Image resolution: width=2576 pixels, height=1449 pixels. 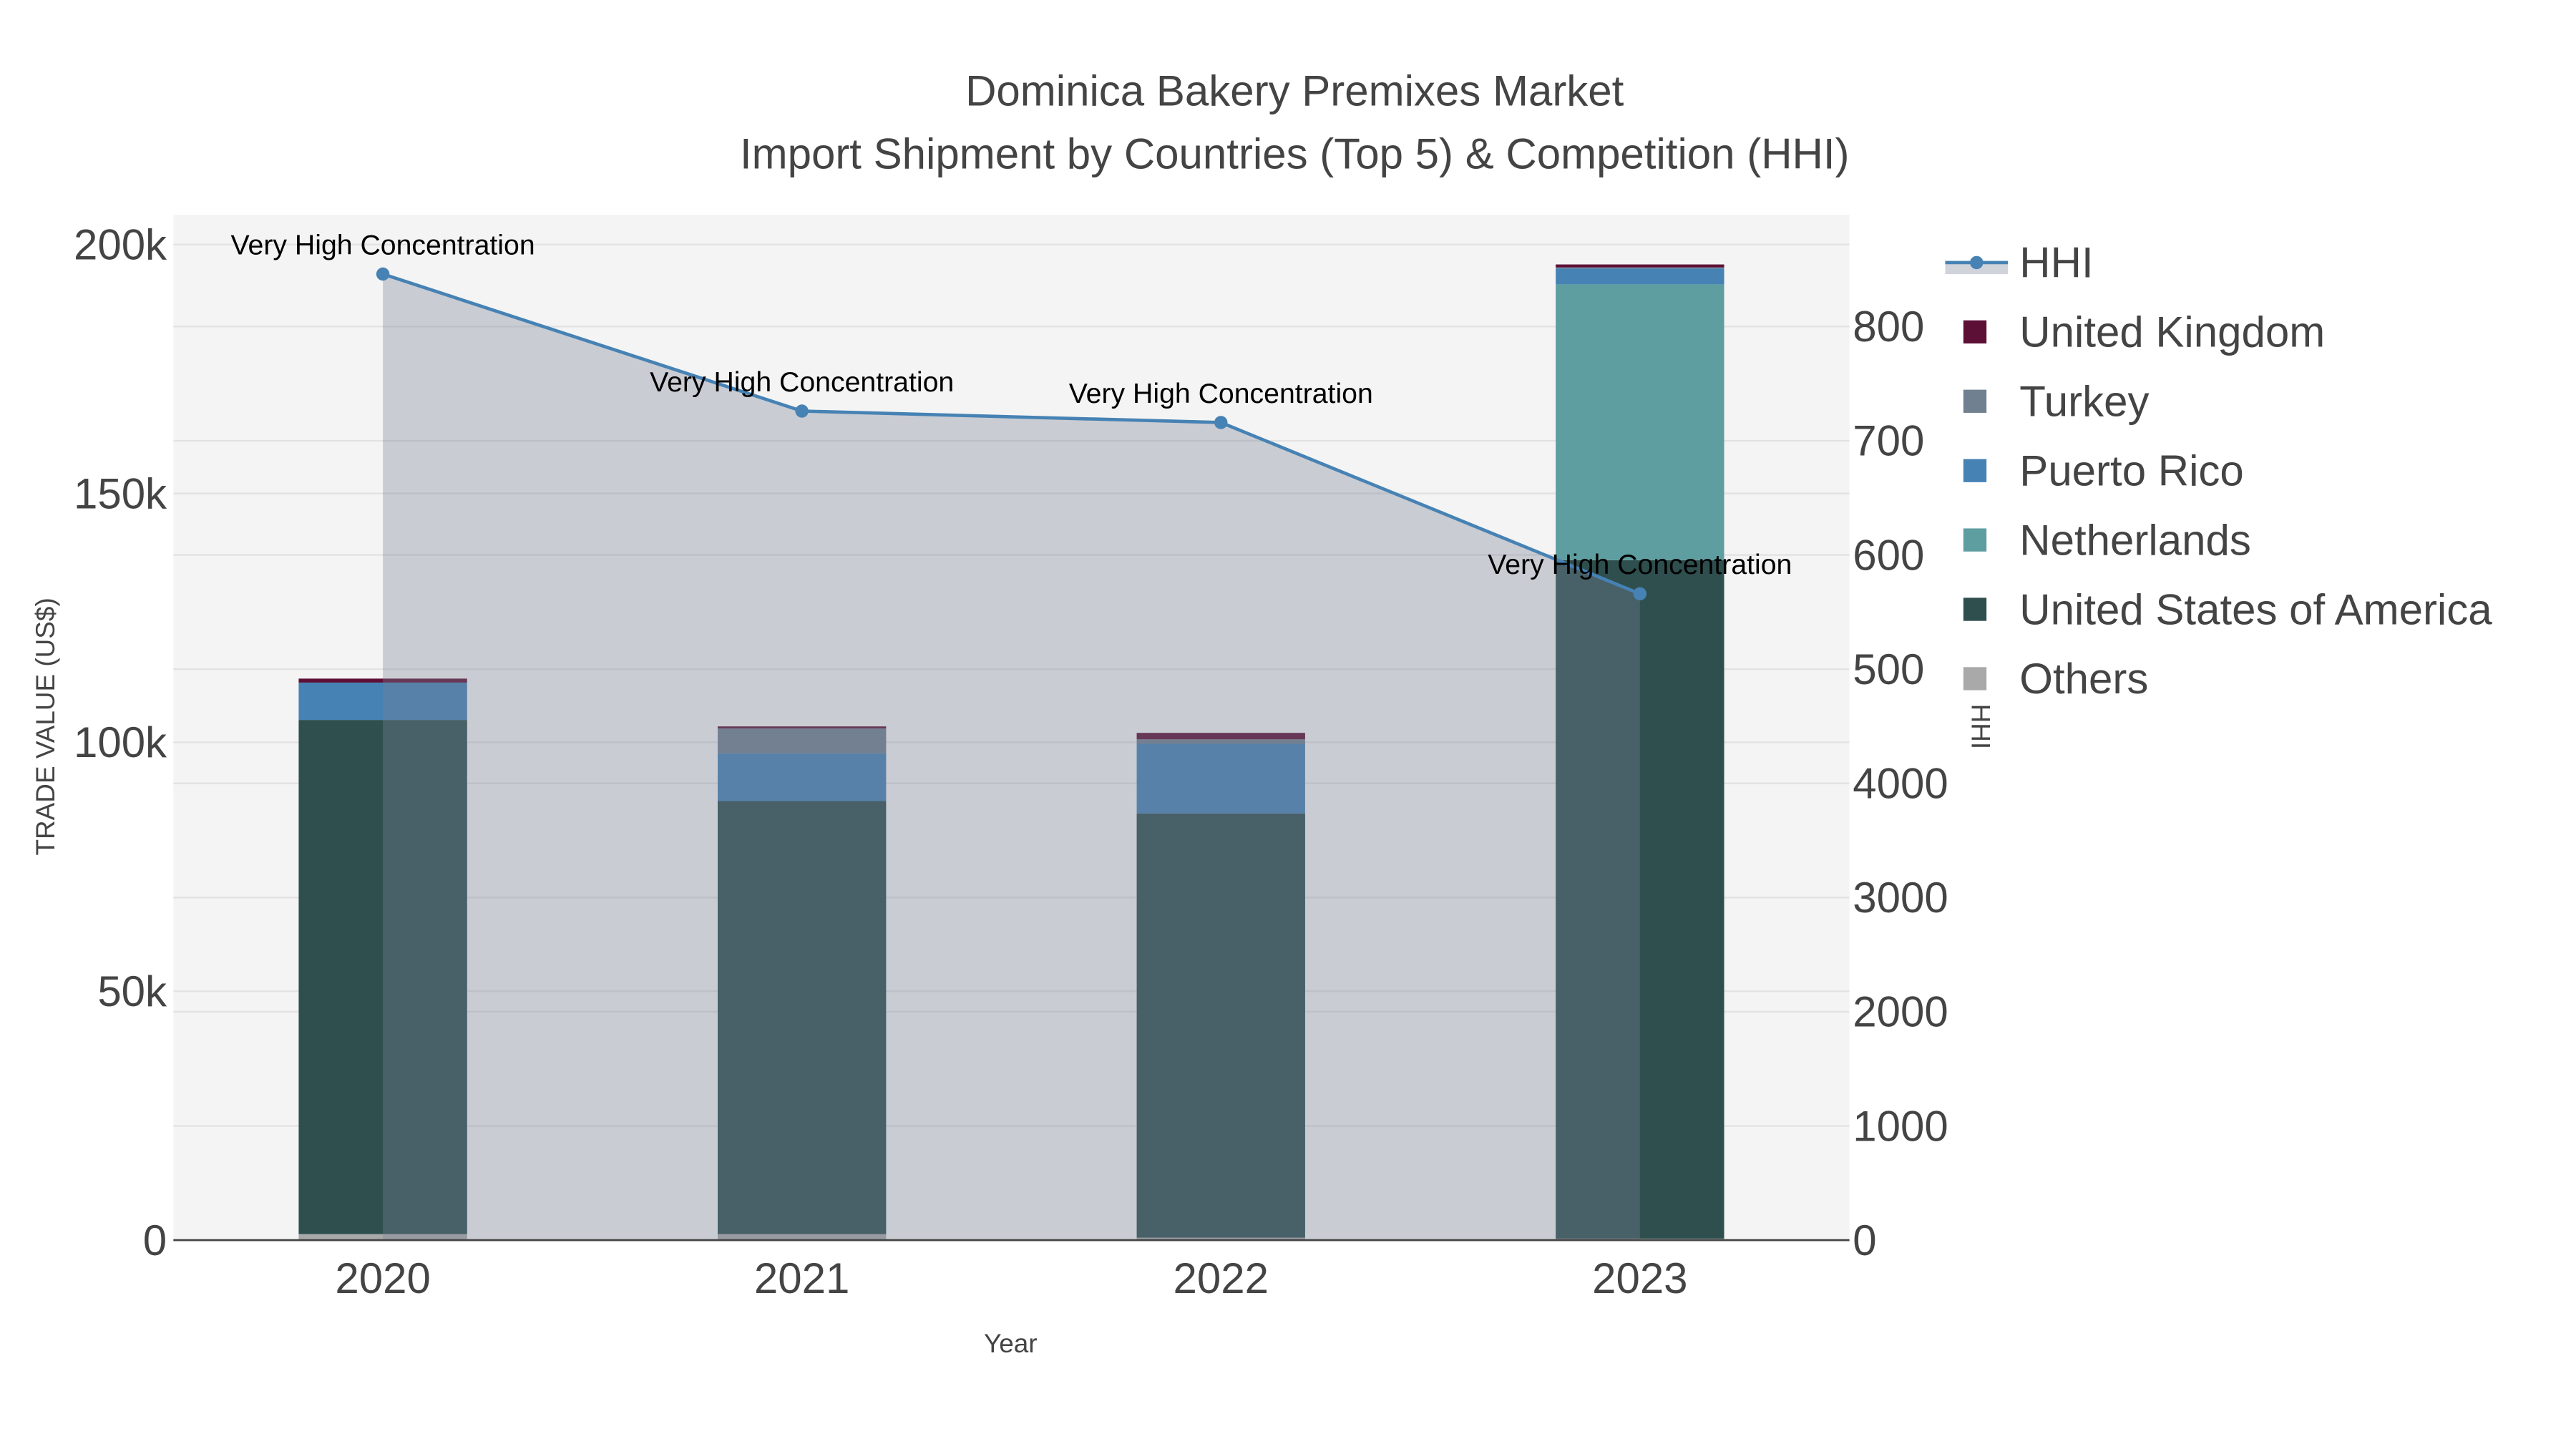 I want to click on y2-tick-label: 800, so click(x=1888, y=327).